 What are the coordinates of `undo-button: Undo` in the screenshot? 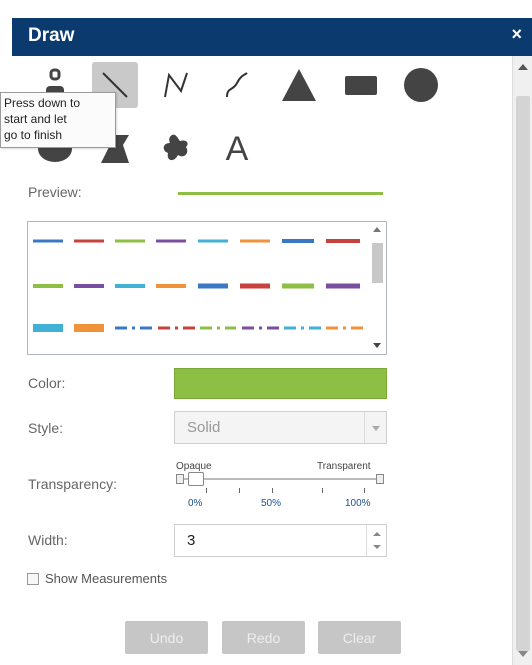 It's located at (166, 637).